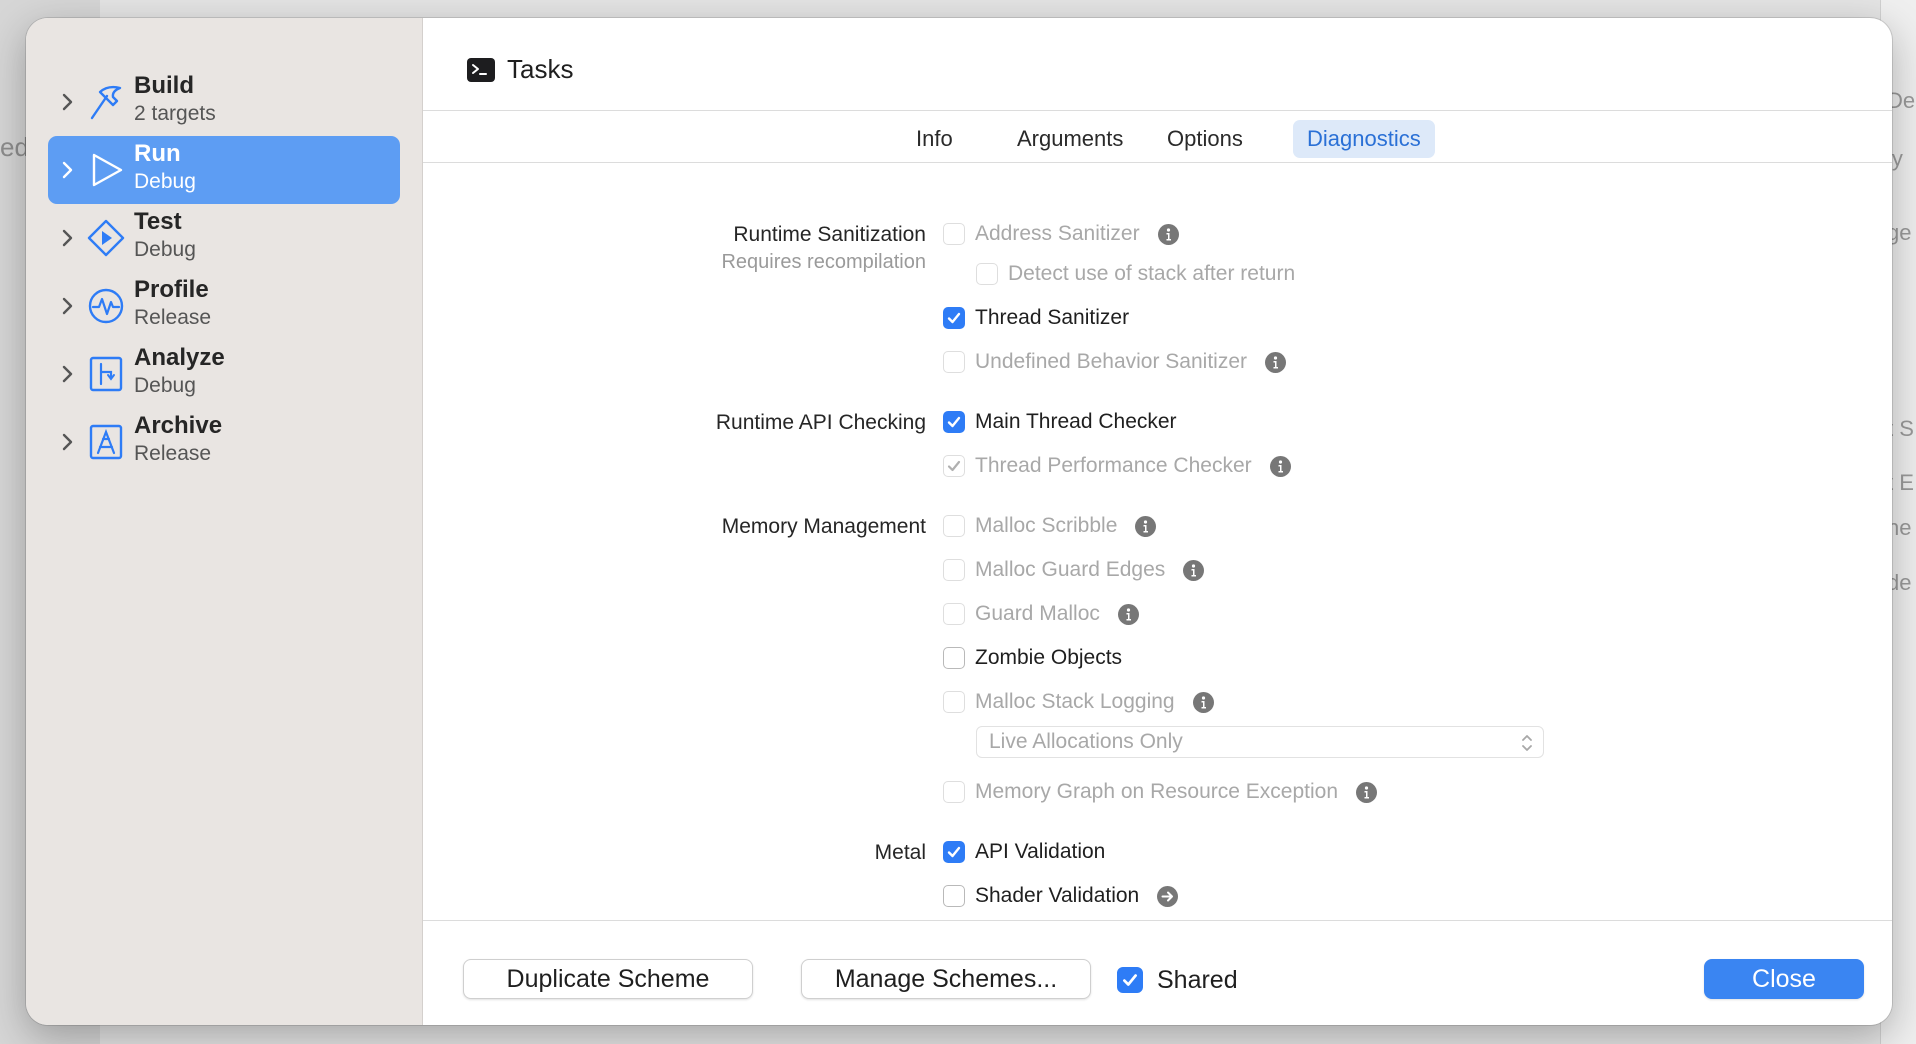 The height and width of the screenshot is (1044, 1916). What do you see at coordinates (224, 102) in the screenshot?
I see `sidebar-item-build: Build 2 targets` at bounding box center [224, 102].